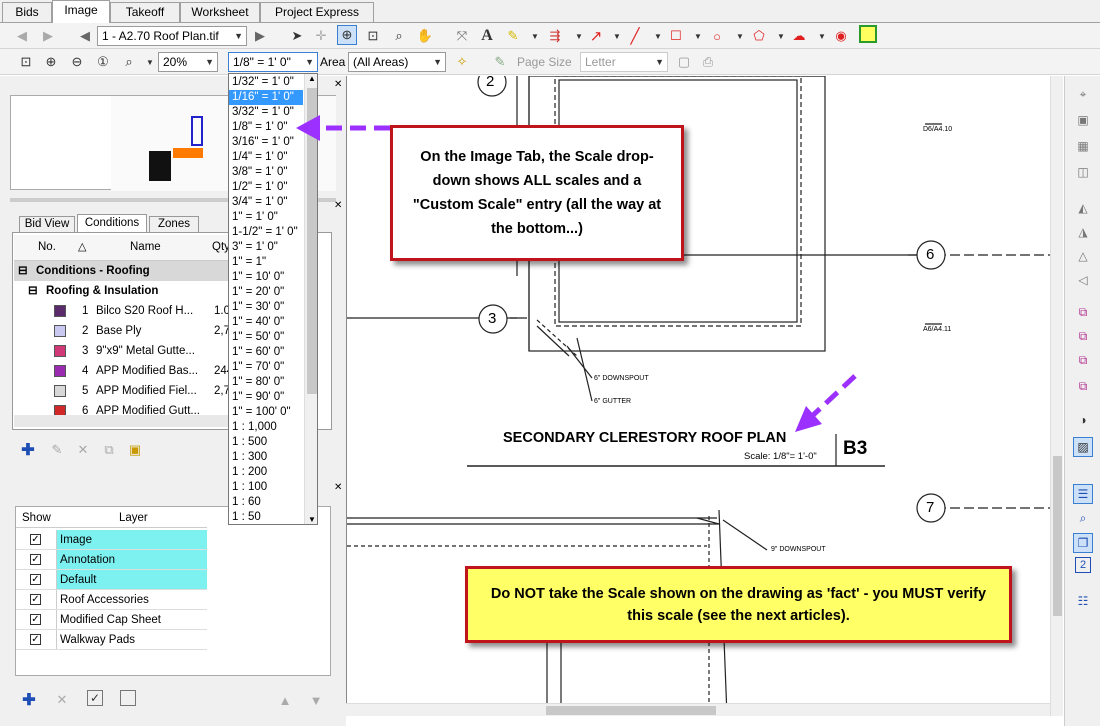  What do you see at coordinates (188, 62) in the screenshot?
I see `zoom-select: 20% ▼` at bounding box center [188, 62].